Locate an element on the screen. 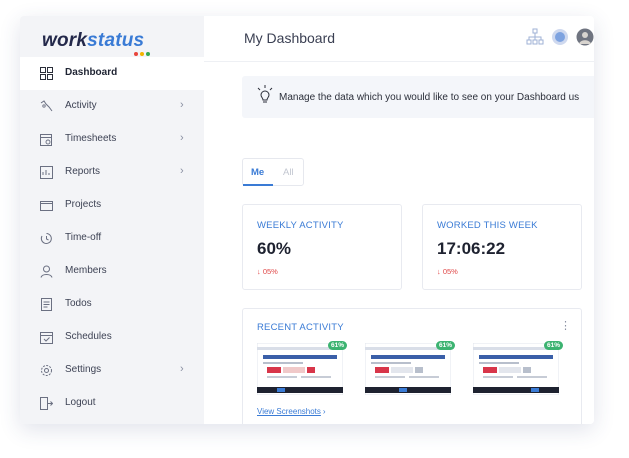 This screenshot has height=458, width=629. avatar is located at coordinates (585, 37).